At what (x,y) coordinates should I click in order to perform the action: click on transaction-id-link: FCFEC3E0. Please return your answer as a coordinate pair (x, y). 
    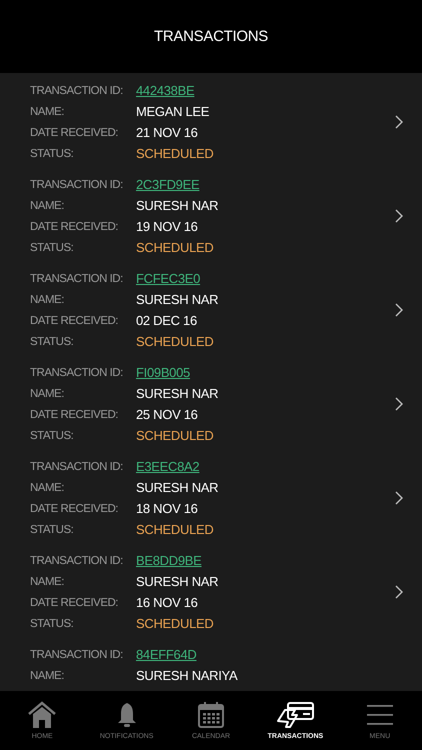
    Looking at the image, I should click on (168, 278).